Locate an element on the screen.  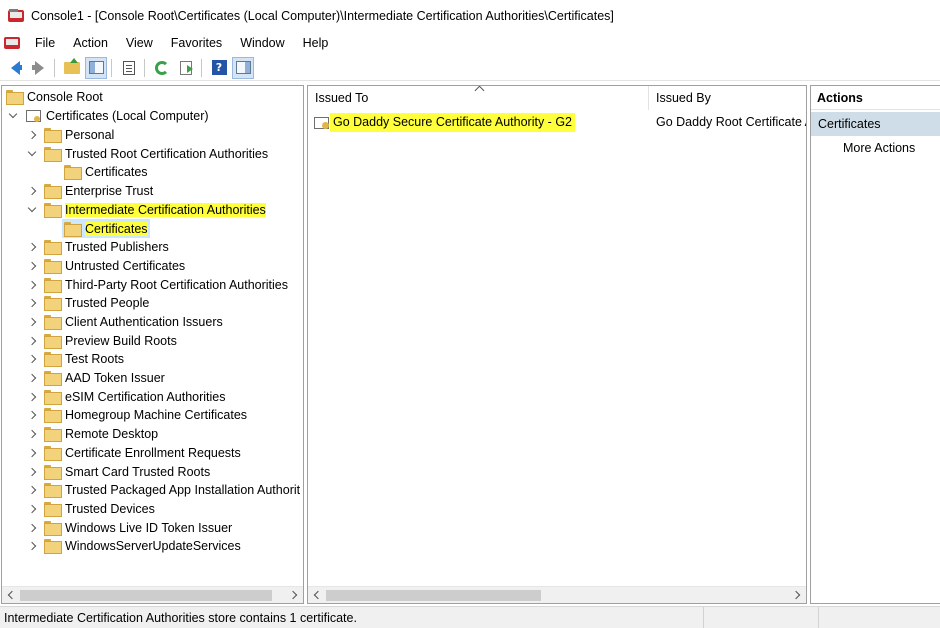
tree-item: Enterprise Trust is located at coordinates (90, 190).